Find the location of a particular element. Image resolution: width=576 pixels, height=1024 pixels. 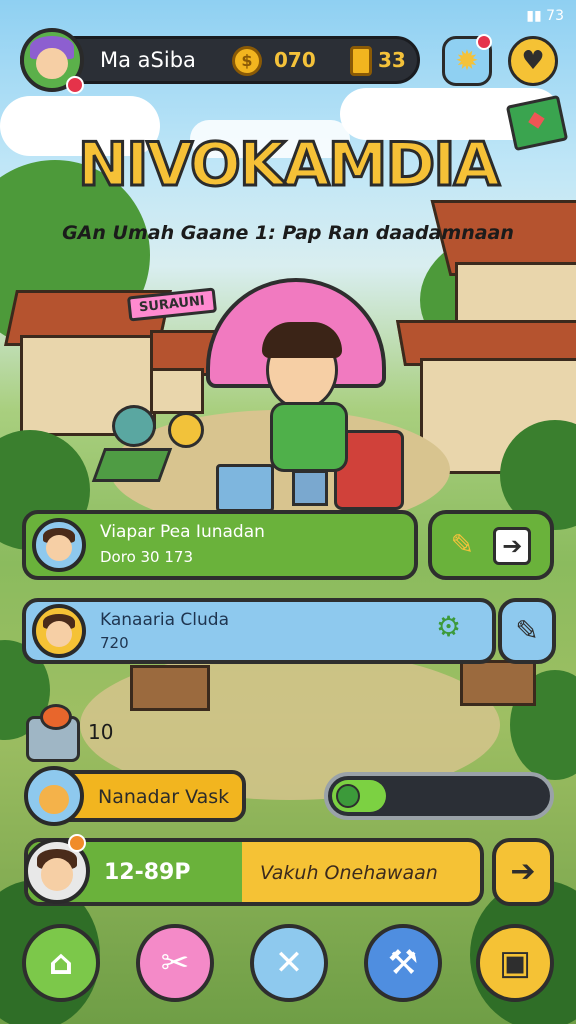

craft-button: ✂ is located at coordinates (175, 963).